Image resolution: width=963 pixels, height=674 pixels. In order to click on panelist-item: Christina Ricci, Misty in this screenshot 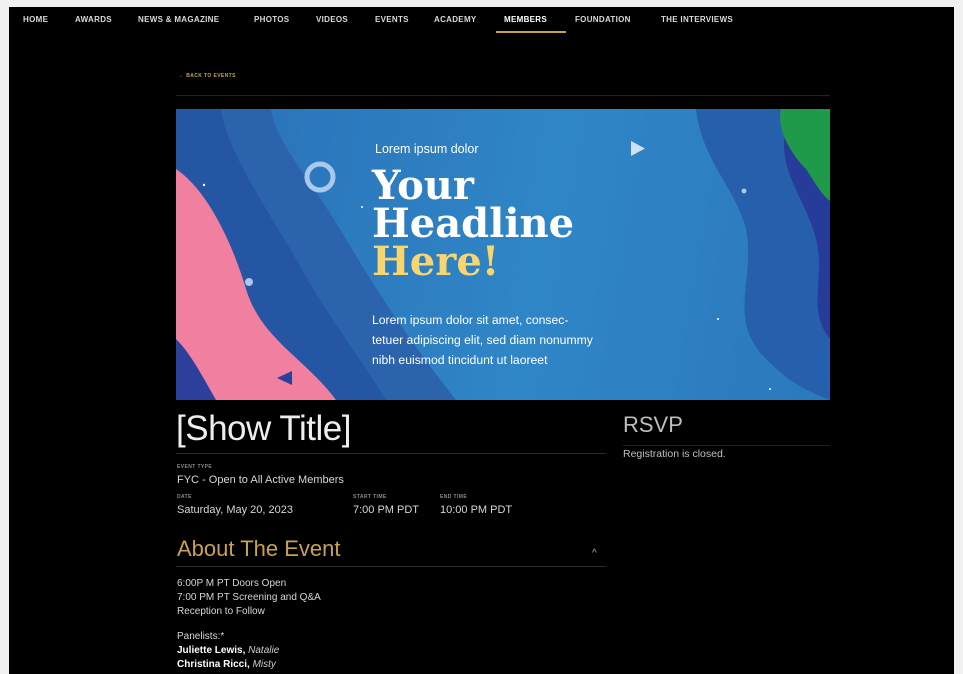, I will do `click(226, 664)`.